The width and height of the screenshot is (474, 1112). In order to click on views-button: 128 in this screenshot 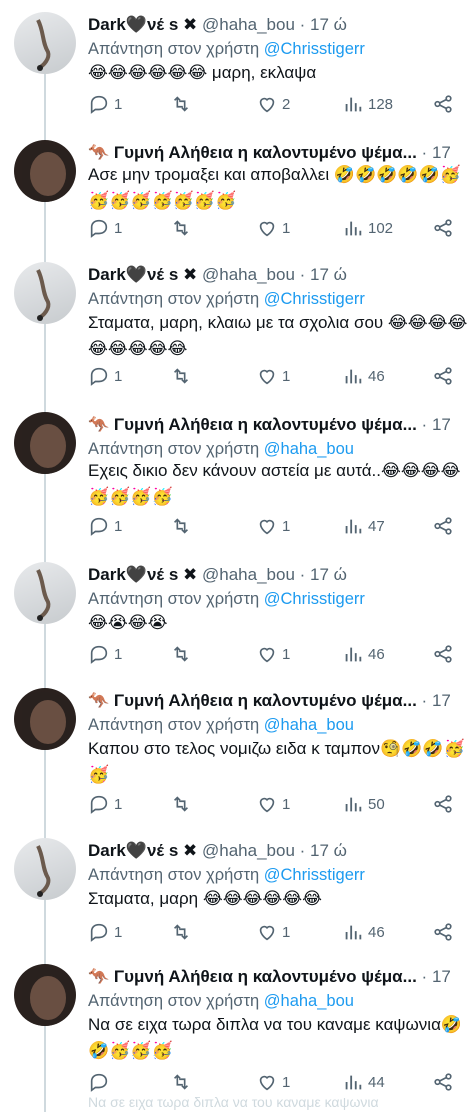, I will do `click(367, 104)`.